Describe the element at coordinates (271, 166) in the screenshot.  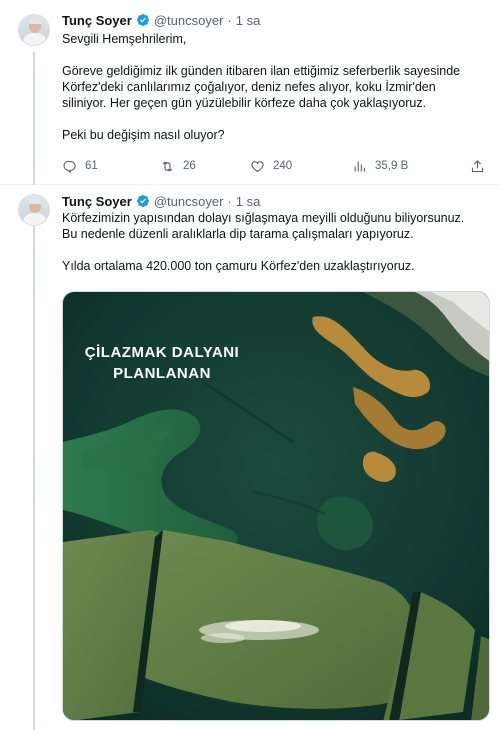
I see `like-button: 240` at that location.